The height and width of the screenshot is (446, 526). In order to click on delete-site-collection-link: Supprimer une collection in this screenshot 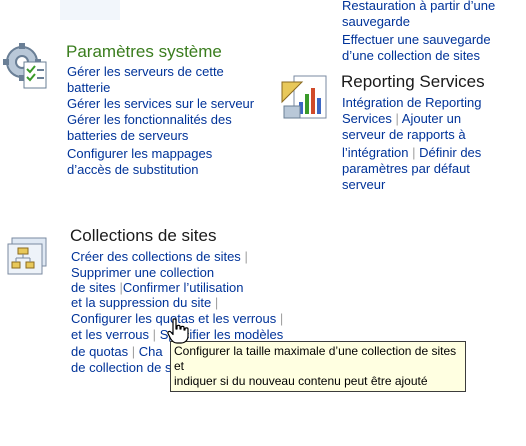, I will do `click(142, 272)`.